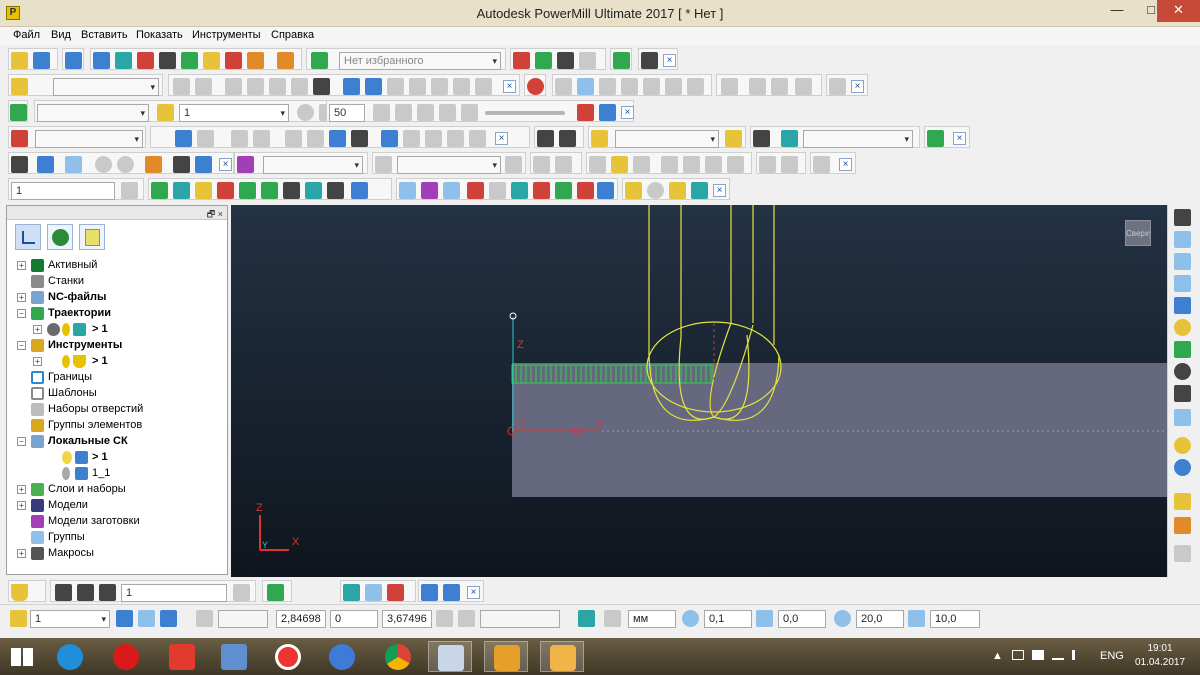 The image size is (1200, 675). I want to click on ruler-icon, so click(612, 618).